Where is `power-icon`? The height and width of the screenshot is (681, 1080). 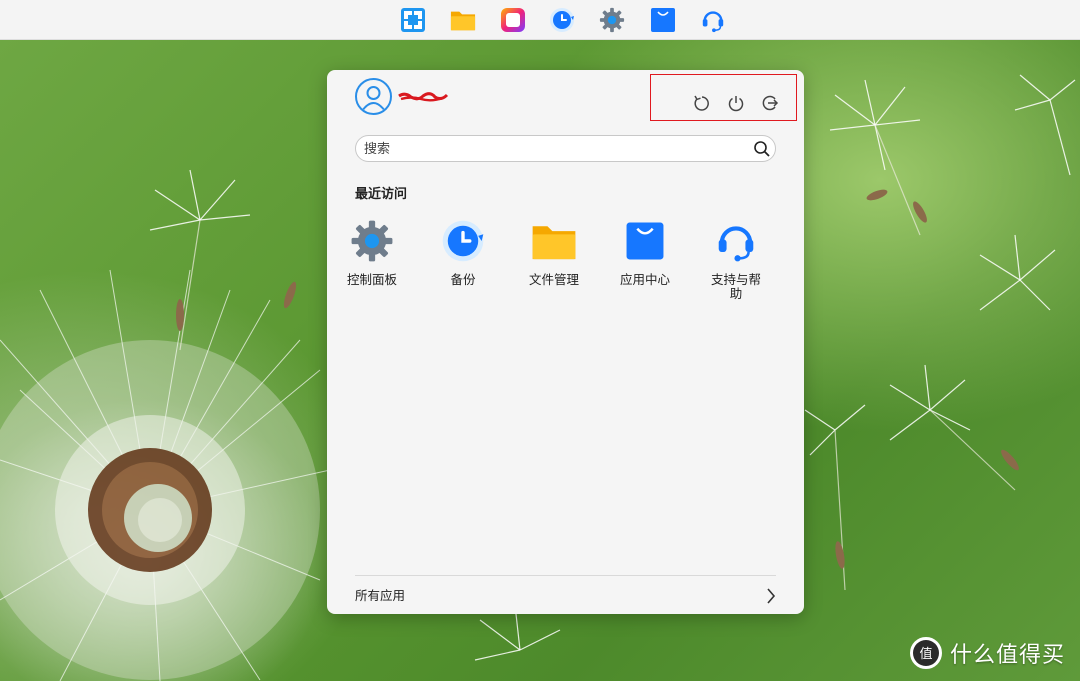
power-icon is located at coordinates (736, 103).